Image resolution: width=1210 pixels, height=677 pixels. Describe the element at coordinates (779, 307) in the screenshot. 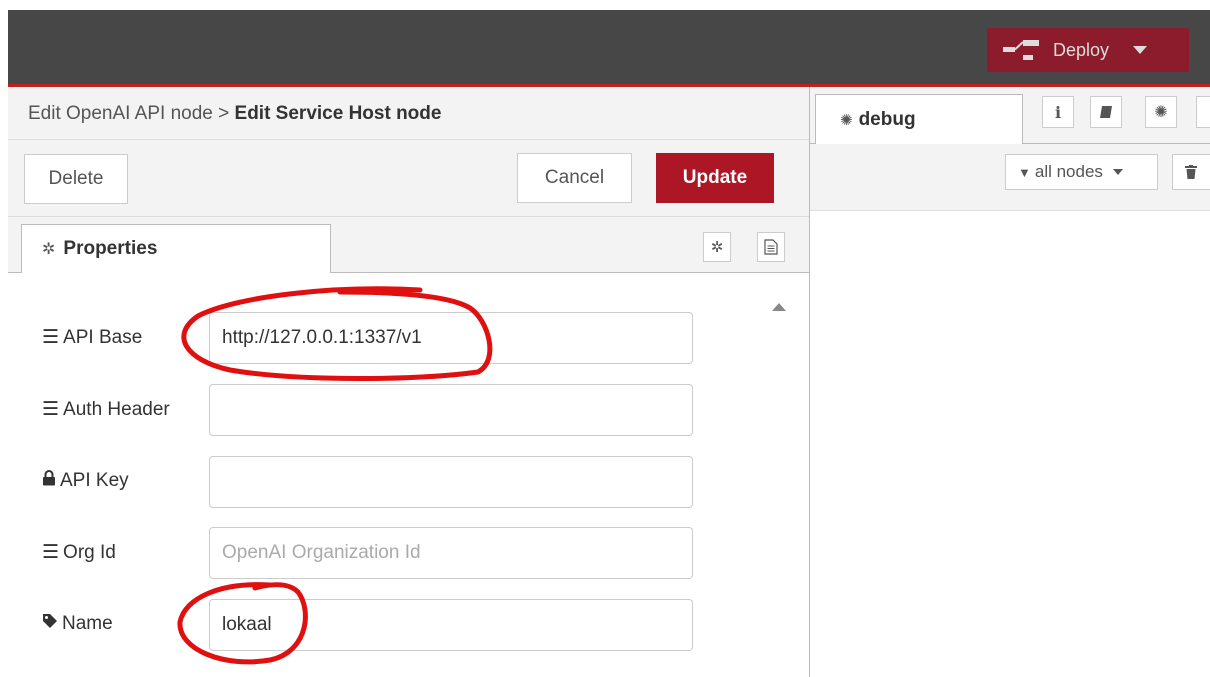

I see `scroll-up-icon` at that location.